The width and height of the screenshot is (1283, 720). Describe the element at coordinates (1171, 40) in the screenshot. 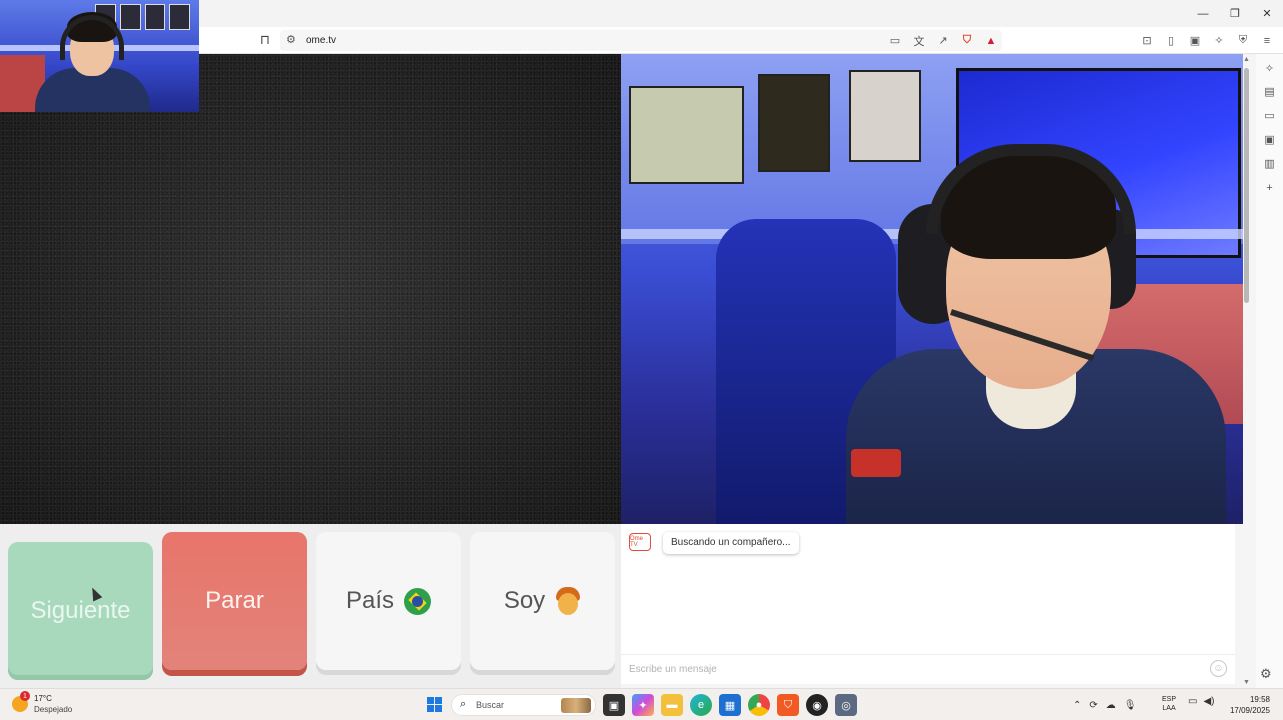

I see `sidebar-toggle-icon: ▯` at that location.